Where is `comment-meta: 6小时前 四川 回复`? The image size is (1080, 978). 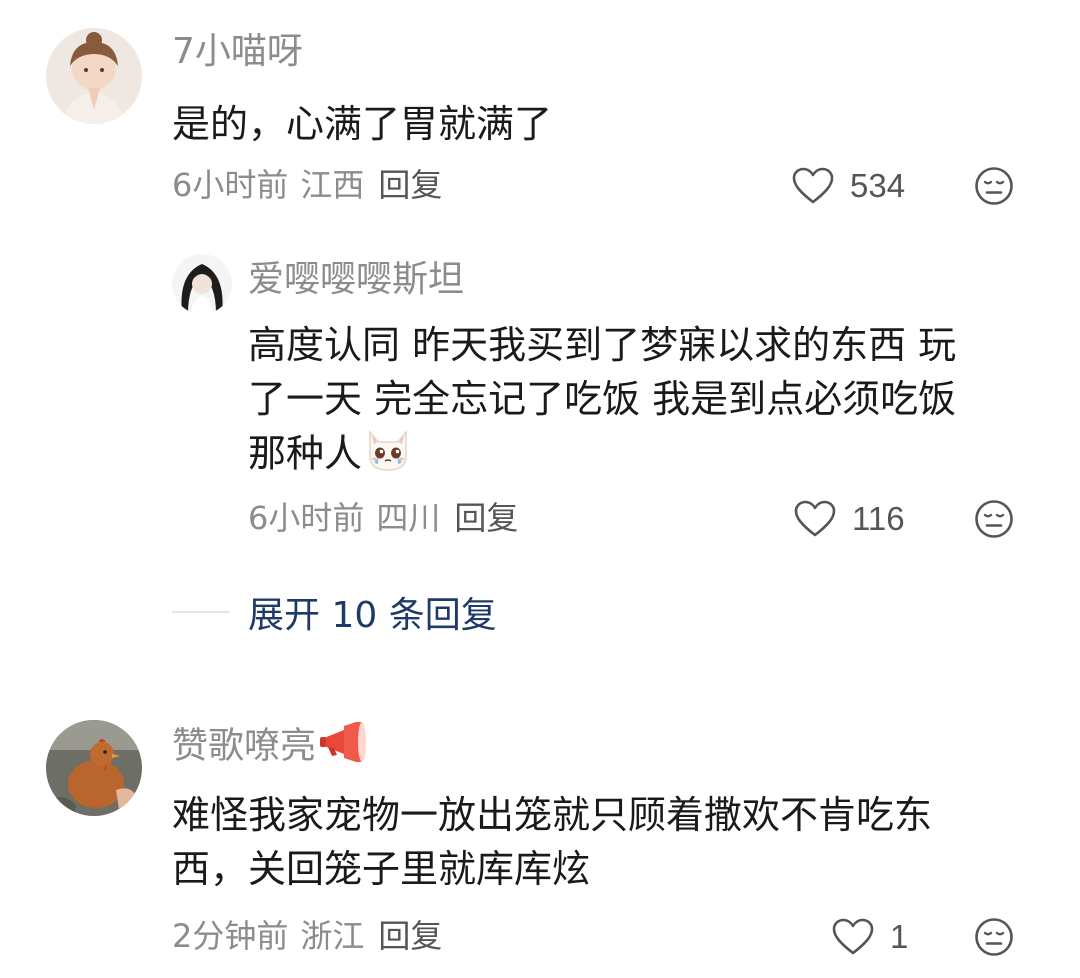
comment-meta: 6小时前 四川 回复 is located at coordinates (383, 518).